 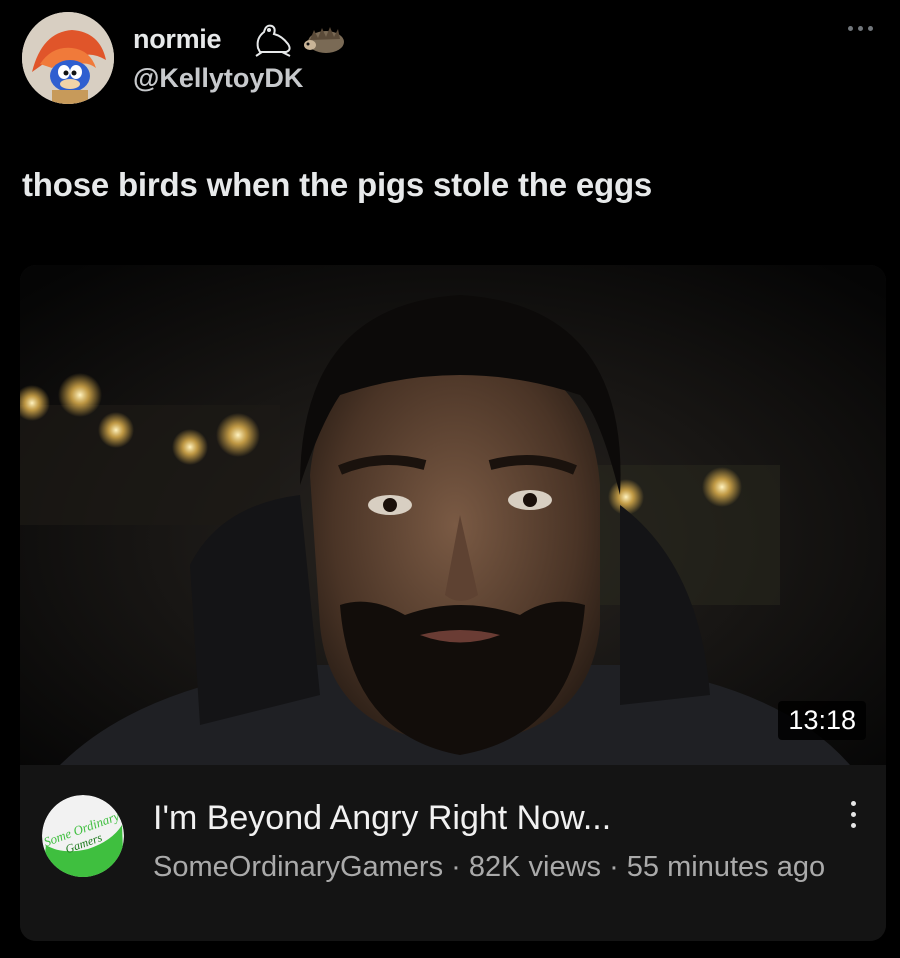 What do you see at coordinates (337, 184) in the screenshot?
I see `tweet-text: those birds when the pigs stole the eggs` at bounding box center [337, 184].